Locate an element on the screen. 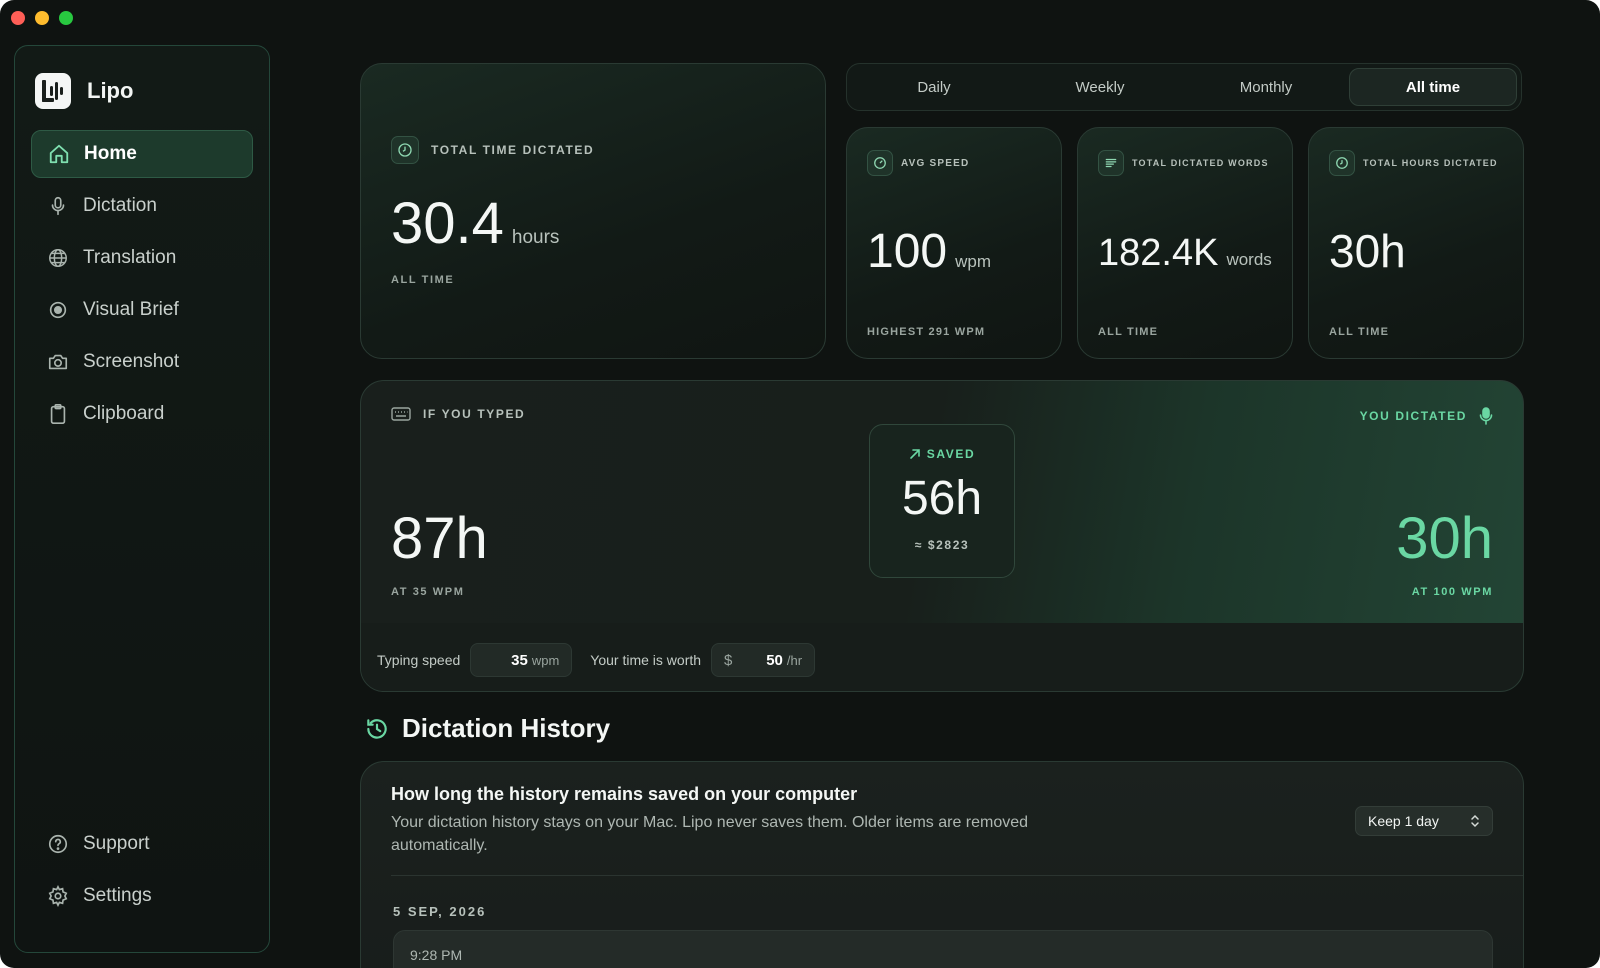  sidebar-item-dictation: Dictation is located at coordinates (142, 206).